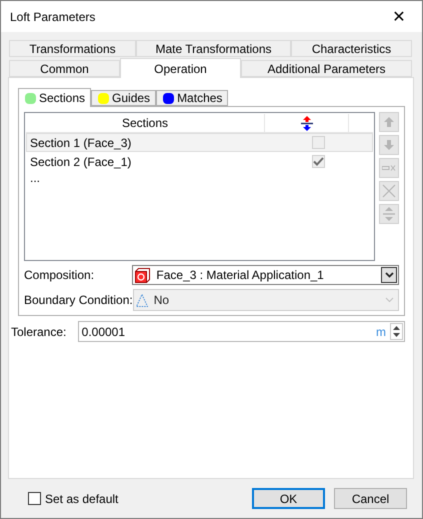  What do you see at coordinates (72, 48) in the screenshot?
I see `tab: Transformations` at bounding box center [72, 48].